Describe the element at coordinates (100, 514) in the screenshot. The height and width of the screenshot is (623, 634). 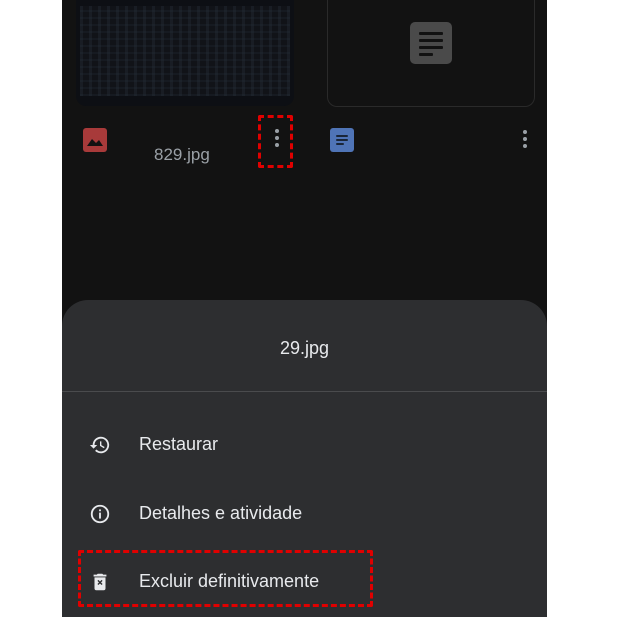
I see `info-icon` at that location.